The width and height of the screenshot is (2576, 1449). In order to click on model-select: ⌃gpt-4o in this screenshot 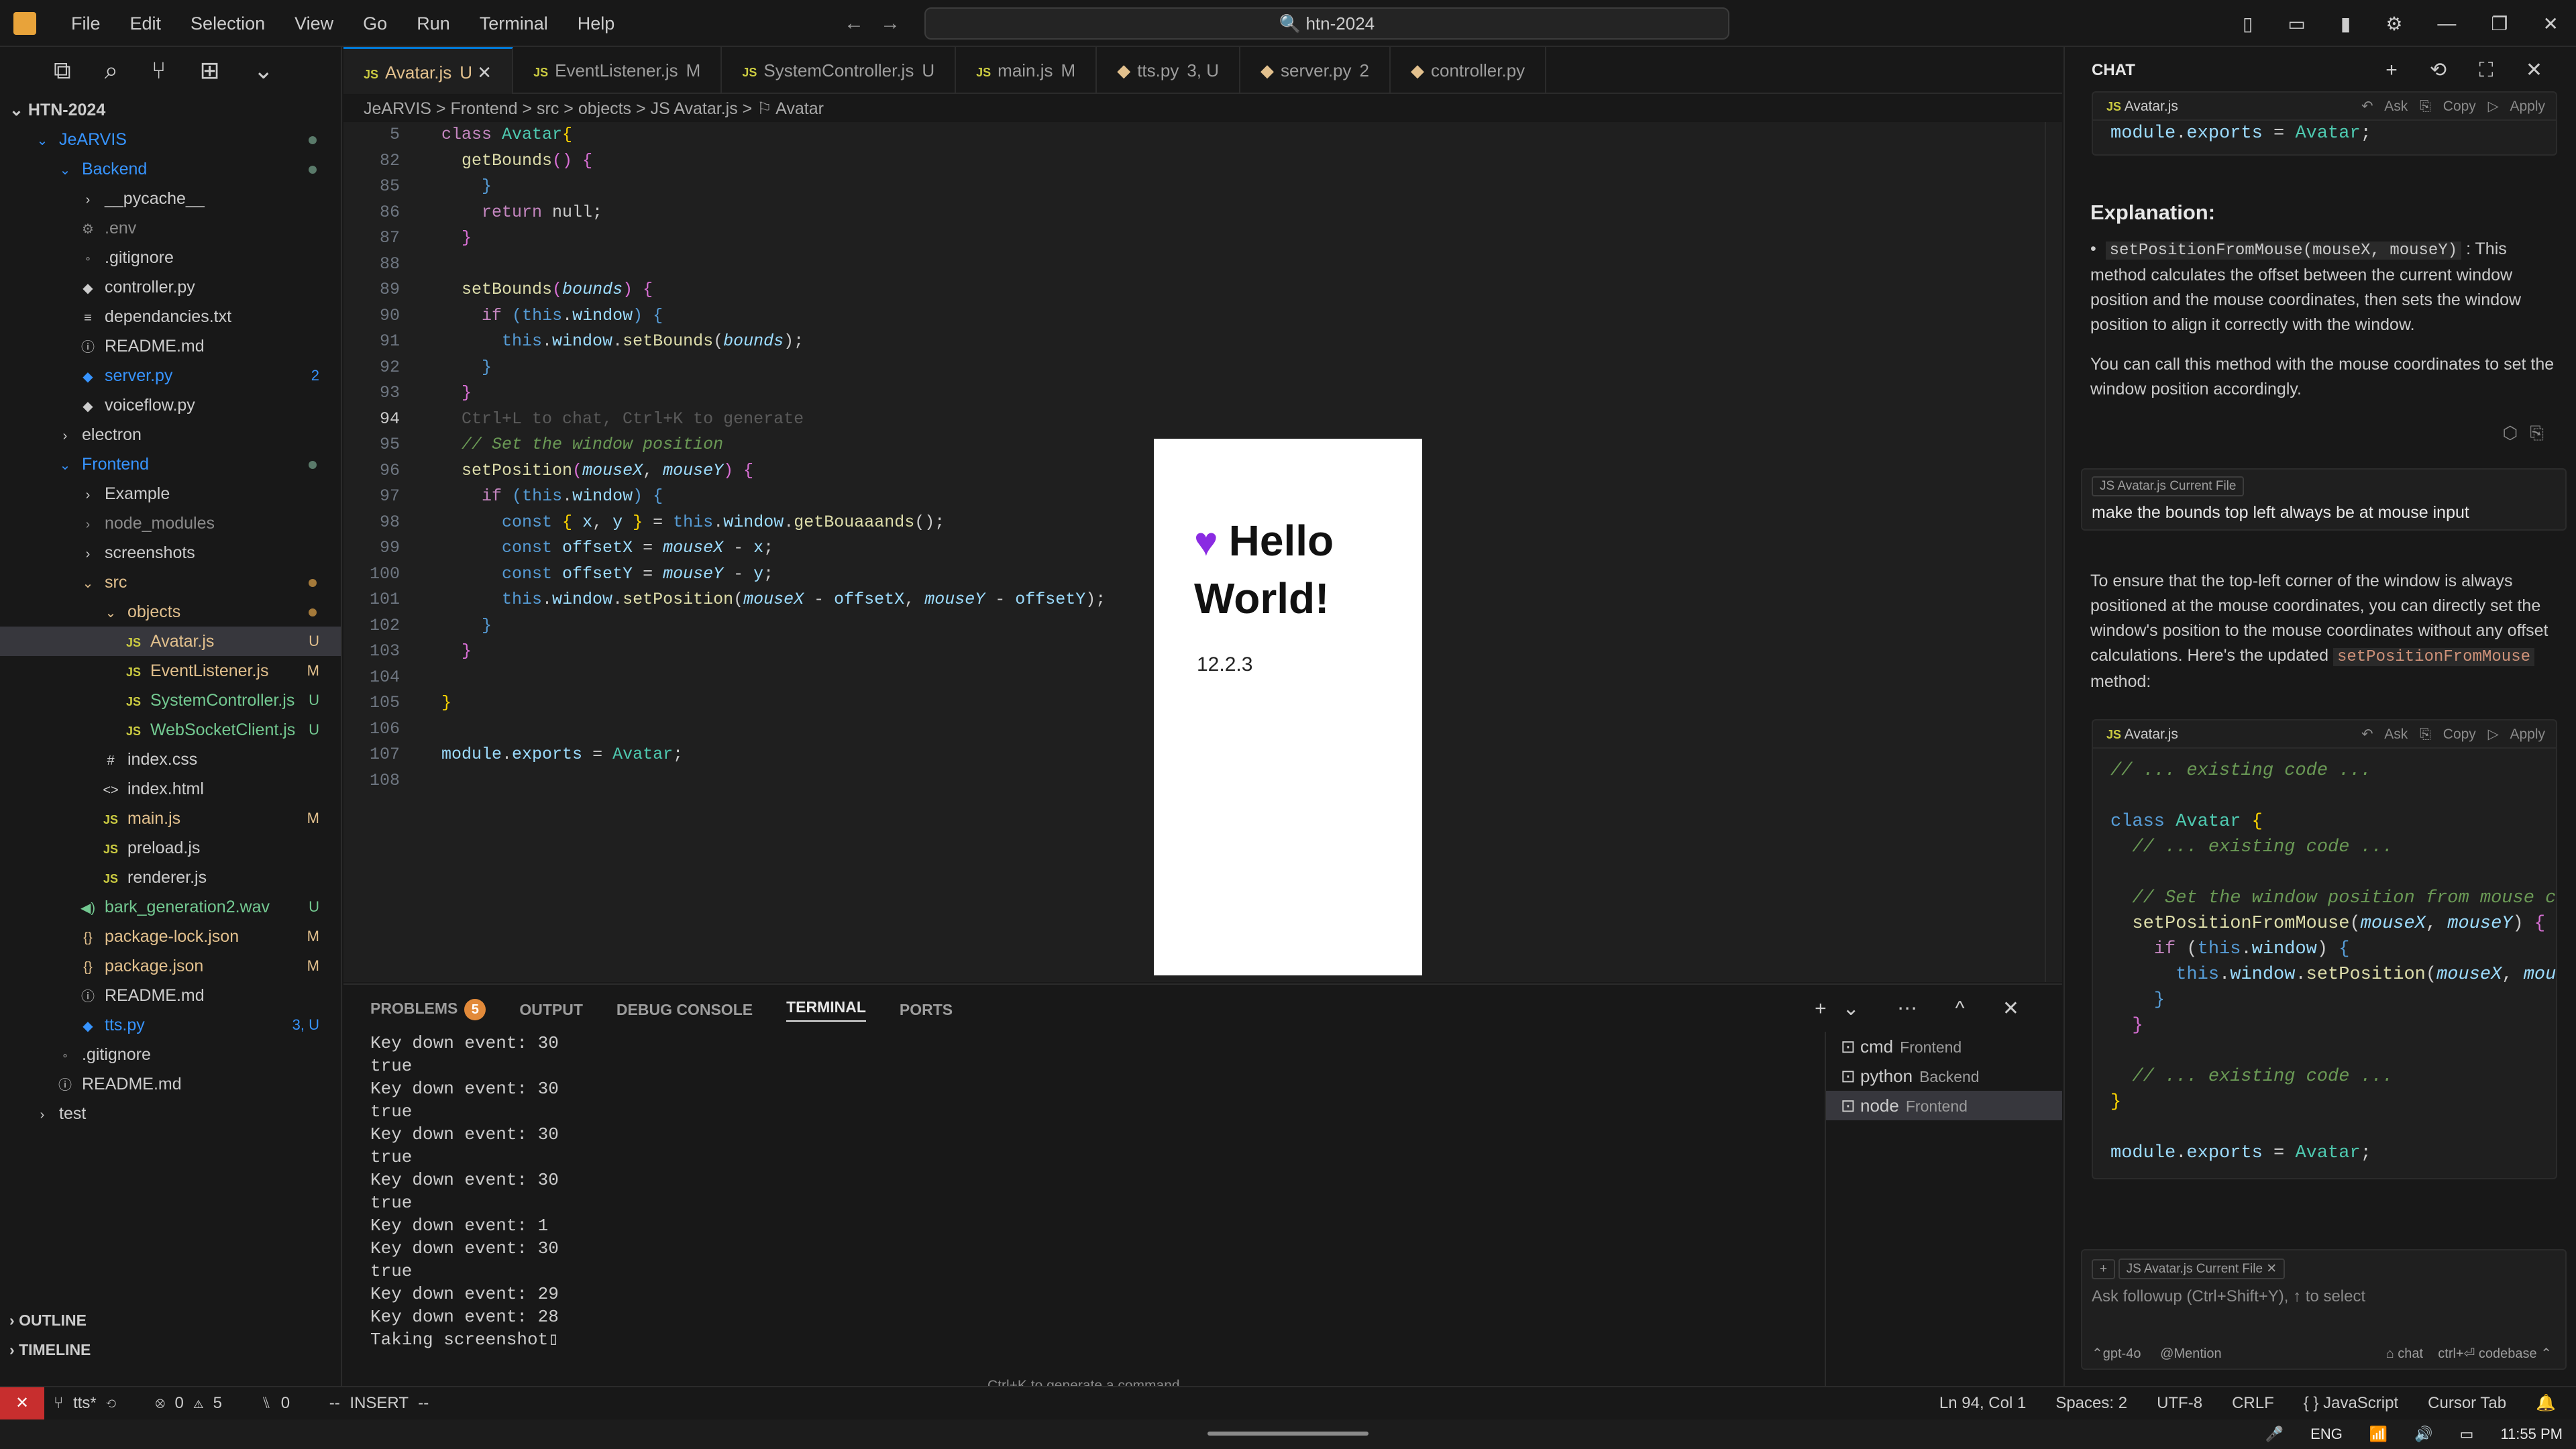, I will do `click(2116, 1353)`.